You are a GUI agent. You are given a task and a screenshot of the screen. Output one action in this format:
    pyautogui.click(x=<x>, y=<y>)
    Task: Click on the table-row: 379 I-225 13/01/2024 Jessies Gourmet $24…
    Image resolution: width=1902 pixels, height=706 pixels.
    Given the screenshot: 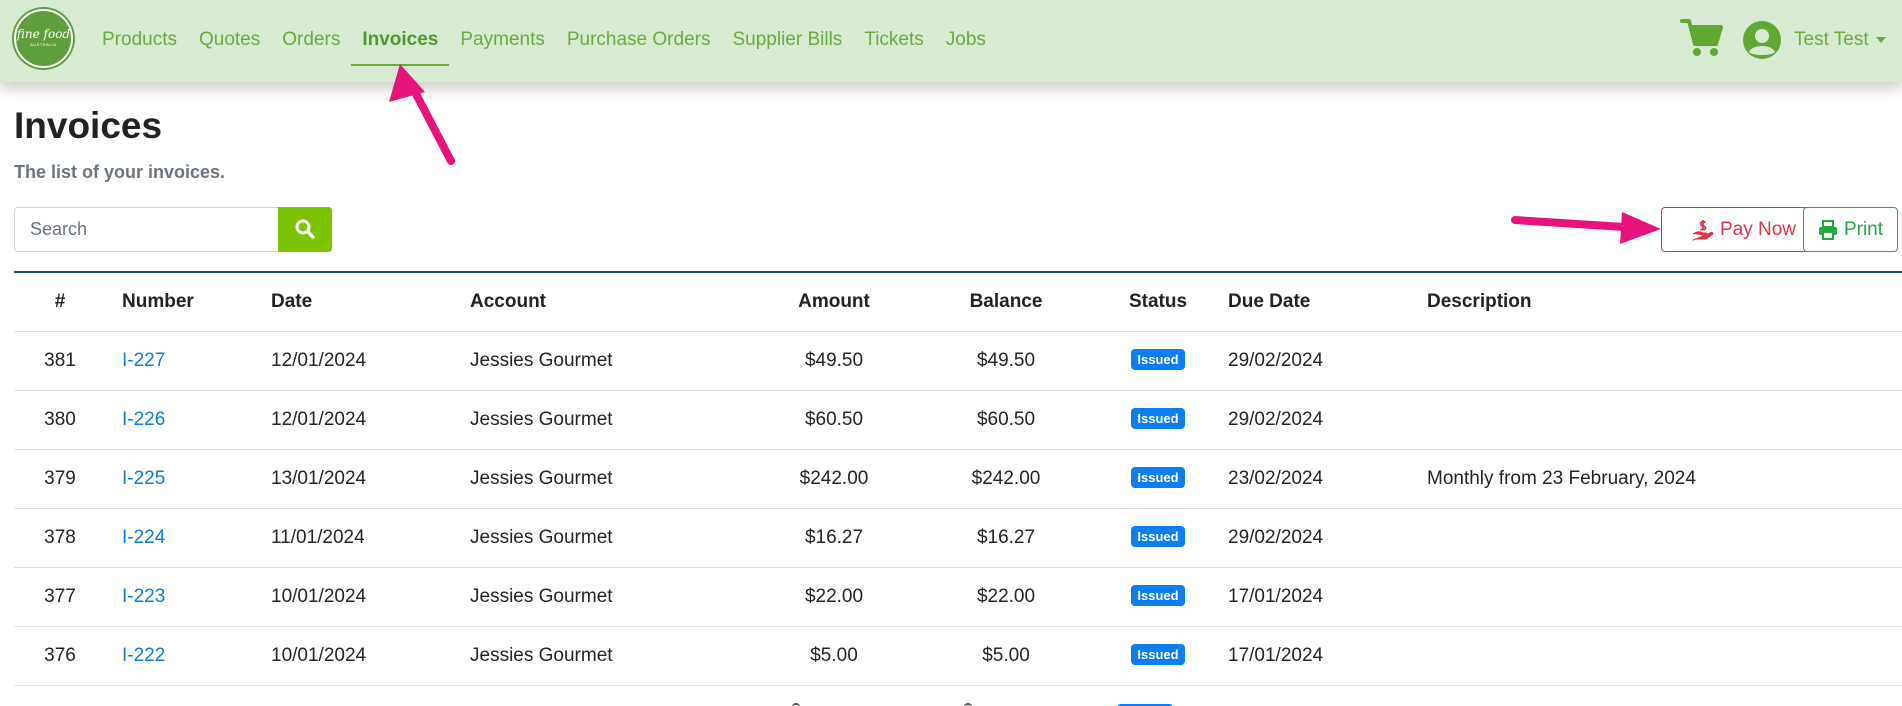 What is the action you would take?
    pyautogui.click(x=958, y=479)
    